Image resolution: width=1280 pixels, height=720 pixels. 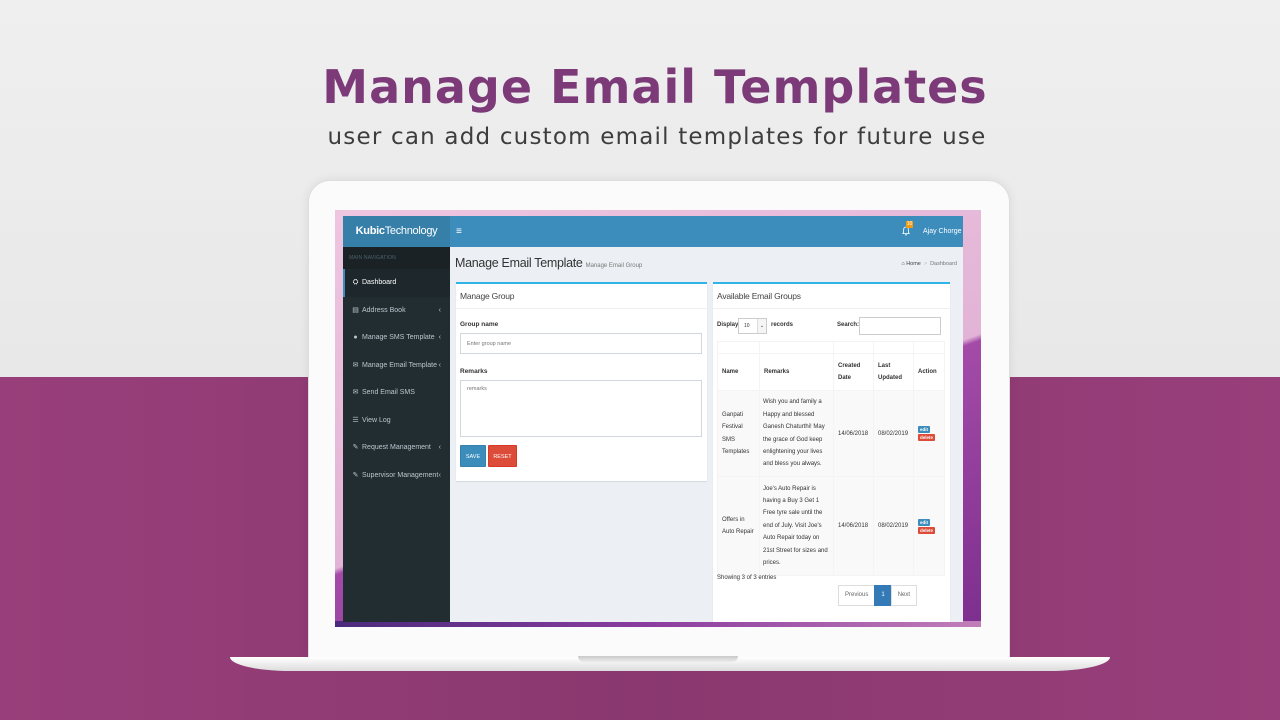 What do you see at coordinates (943, 264) in the screenshot?
I see `breadcrumb-current: Dashboard` at bounding box center [943, 264].